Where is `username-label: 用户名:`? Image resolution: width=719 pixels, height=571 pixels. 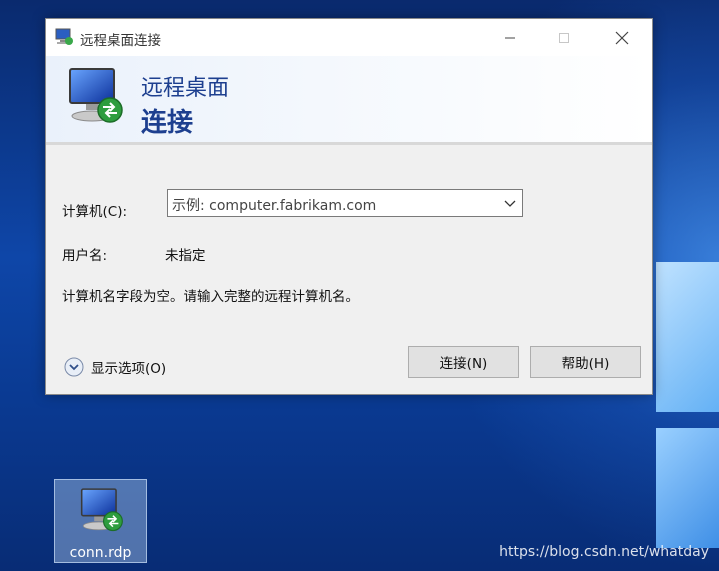 username-label: 用户名: is located at coordinates (85, 256).